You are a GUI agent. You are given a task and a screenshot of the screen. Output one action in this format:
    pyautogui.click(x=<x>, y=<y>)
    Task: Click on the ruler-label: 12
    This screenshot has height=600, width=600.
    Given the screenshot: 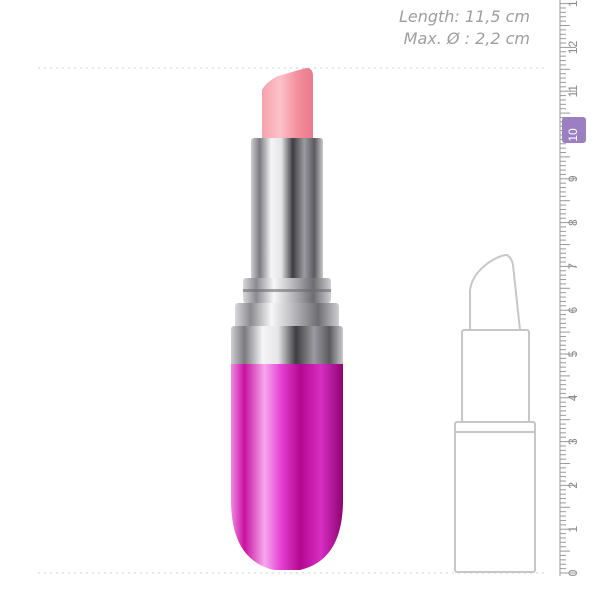 What is the action you would take?
    pyautogui.click(x=573, y=47)
    